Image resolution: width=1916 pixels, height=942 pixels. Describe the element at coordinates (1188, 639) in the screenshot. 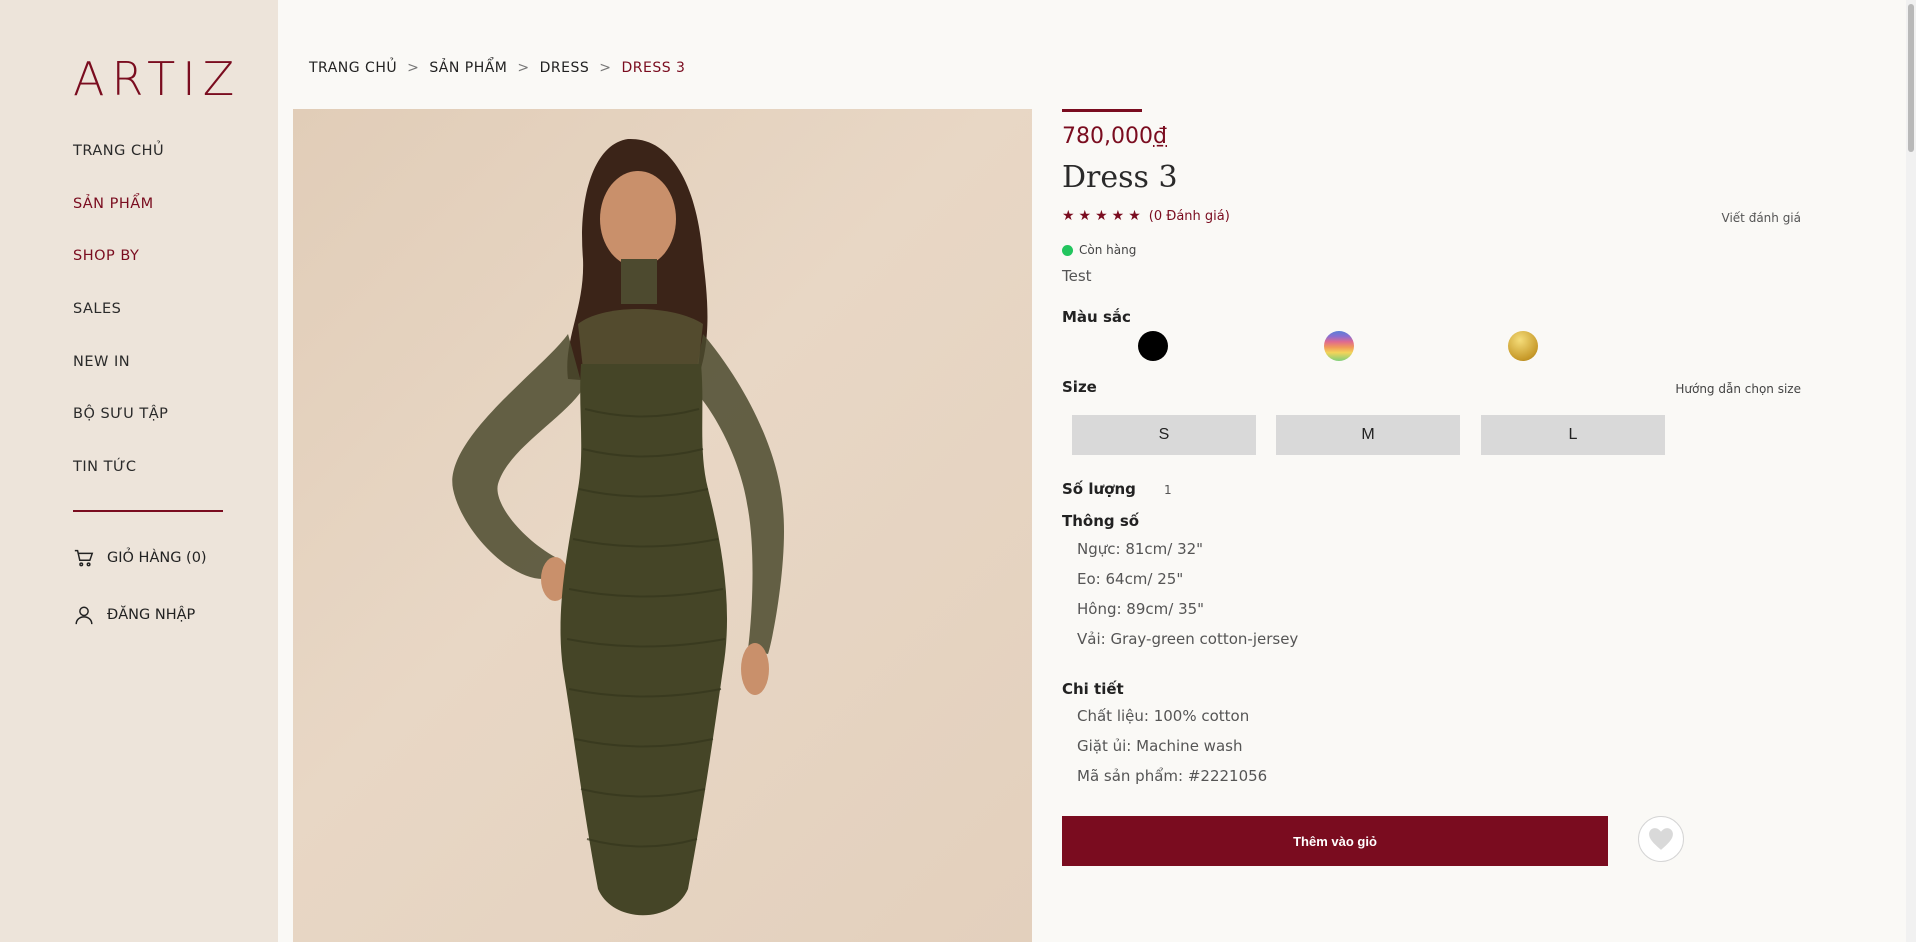

I see `spec-item: Vải: Gray-green cotton-jersey` at that location.